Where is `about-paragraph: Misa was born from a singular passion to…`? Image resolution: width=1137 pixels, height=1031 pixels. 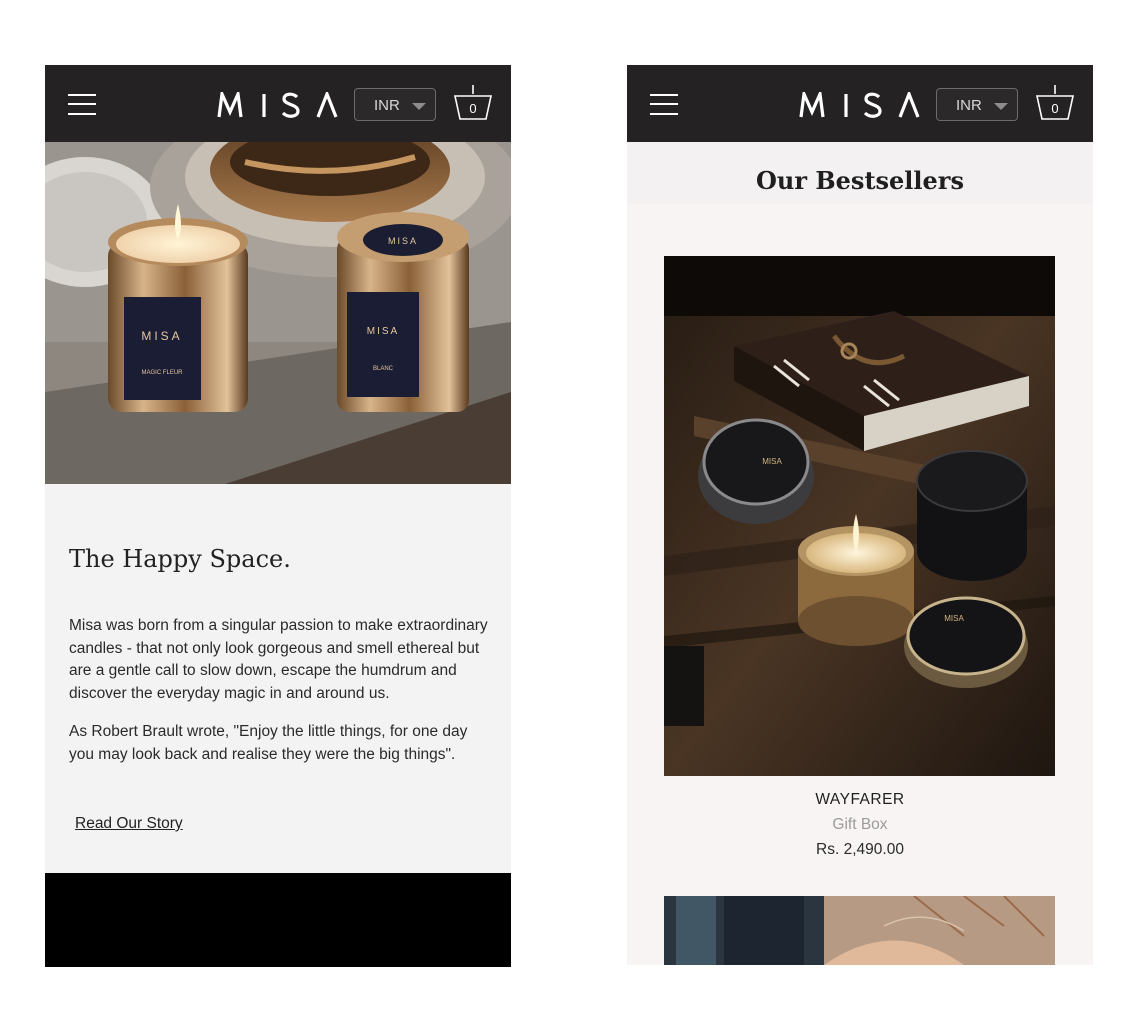
about-paragraph: Misa was born from a singular passion to… is located at coordinates (278, 659).